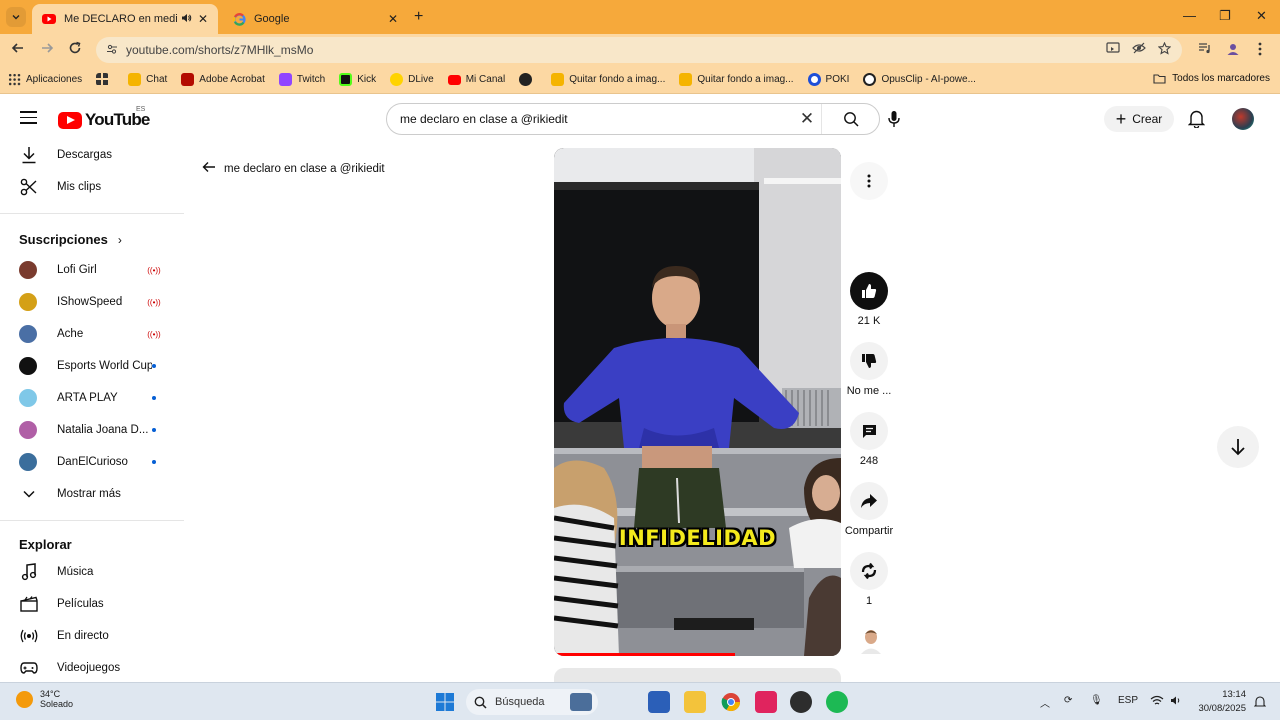  What do you see at coordinates (837, 702) in the screenshot?
I see `spotify-icon` at bounding box center [837, 702].